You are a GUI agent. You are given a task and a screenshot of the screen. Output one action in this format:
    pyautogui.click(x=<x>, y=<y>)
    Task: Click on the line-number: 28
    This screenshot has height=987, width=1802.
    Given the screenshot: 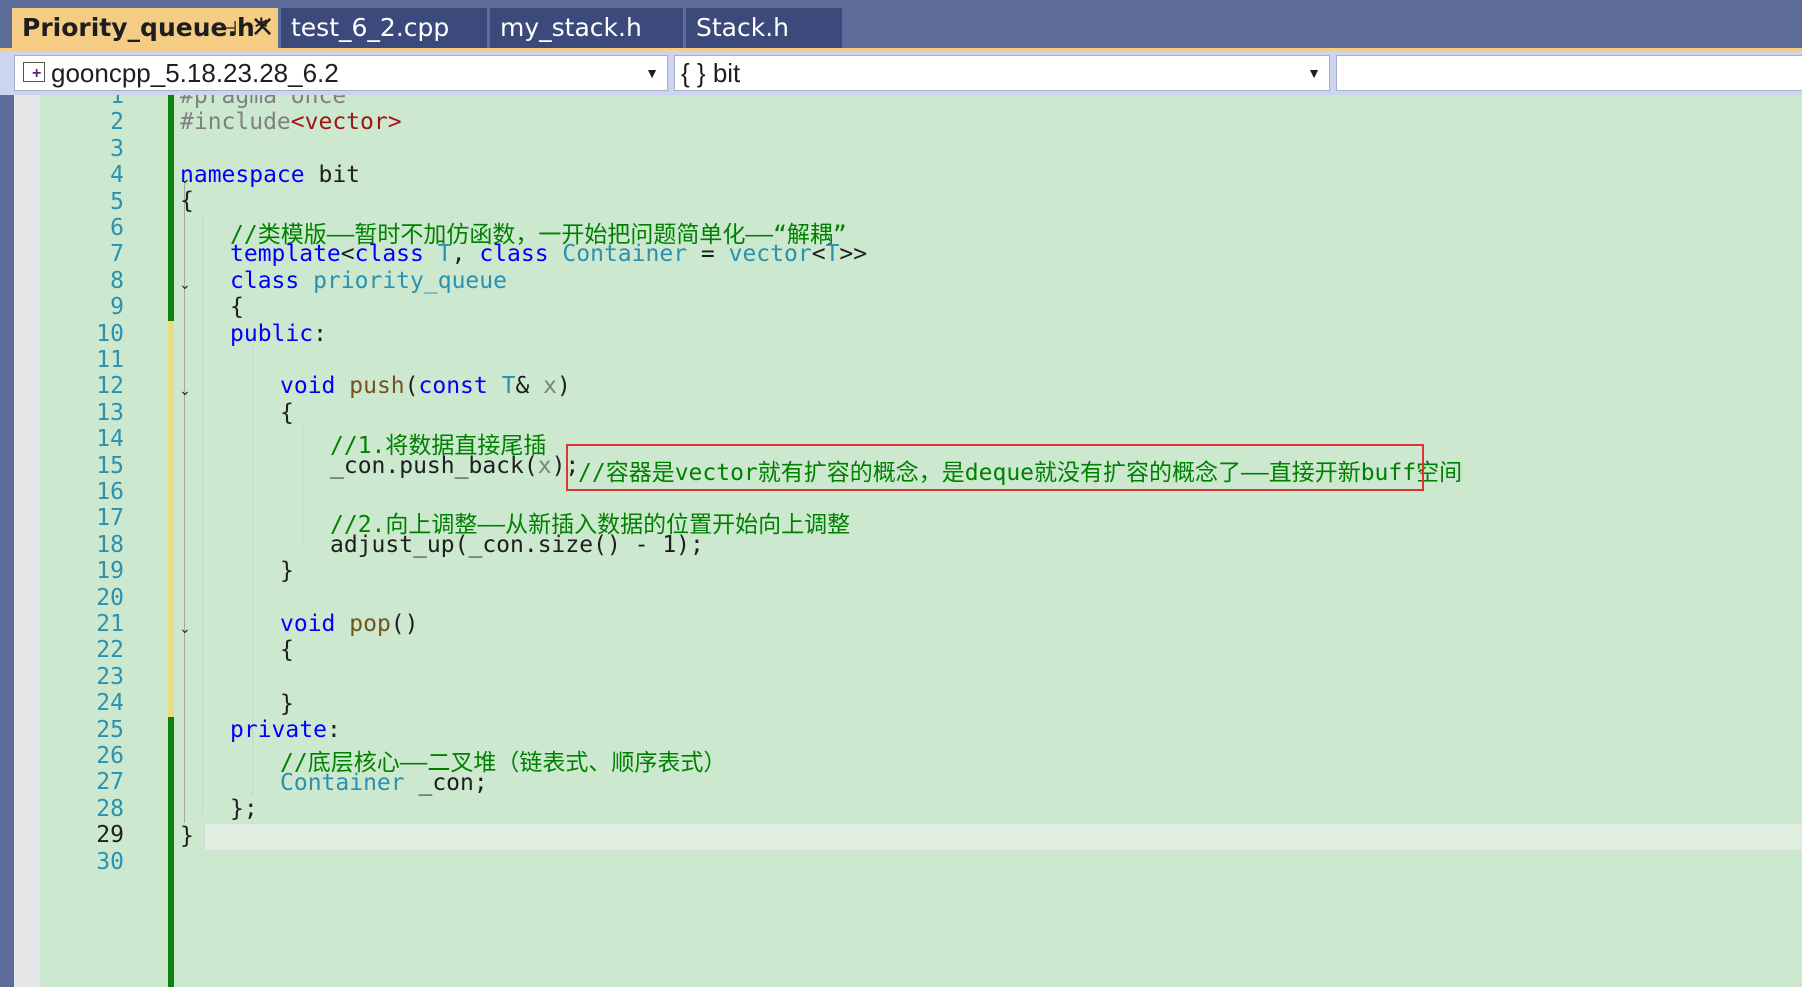 What is the action you would take?
    pyautogui.click(x=110, y=808)
    